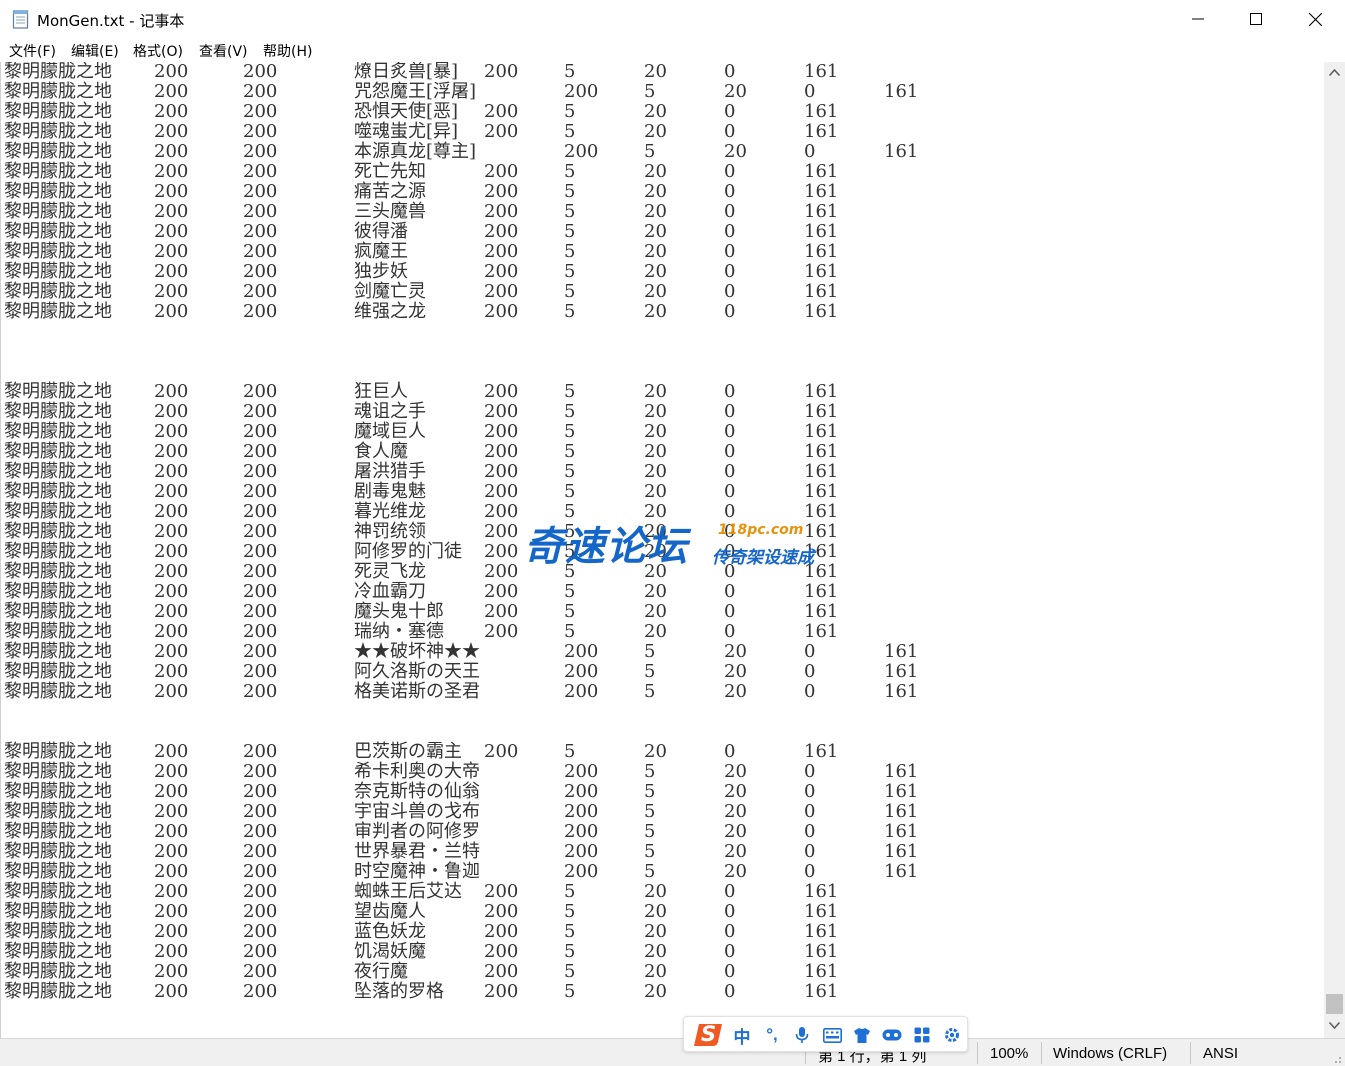 Image resolution: width=1345 pixels, height=1066 pixels. I want to click on ime-skin-button, so click(862, 1035).